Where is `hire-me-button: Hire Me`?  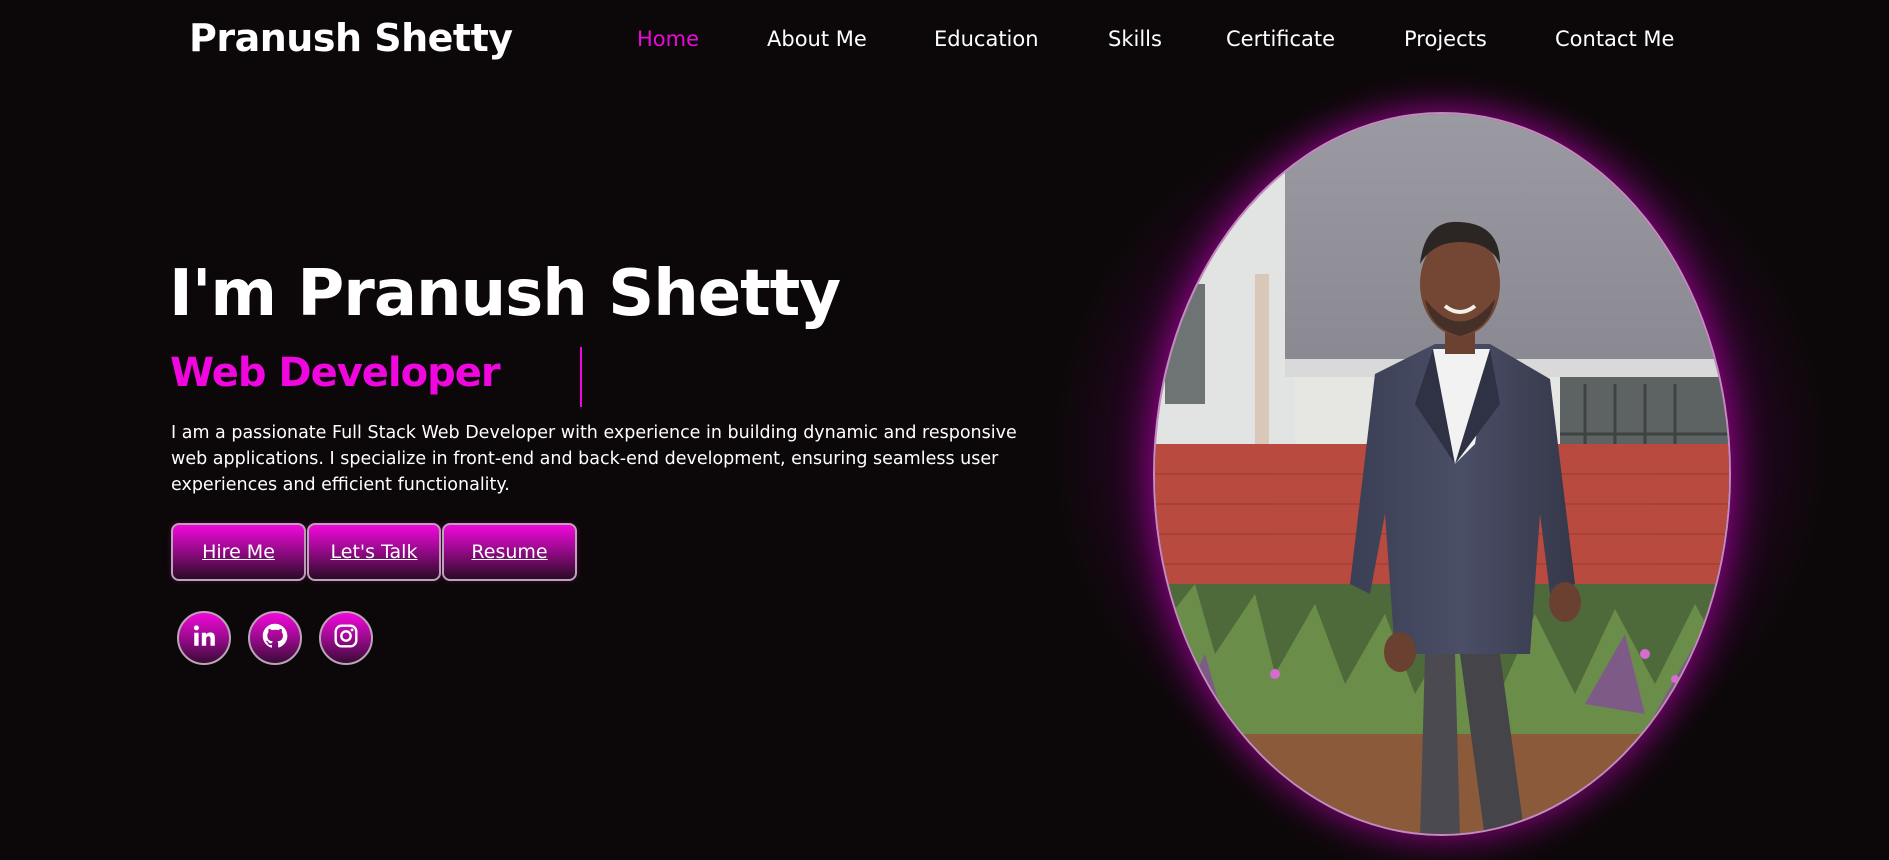
hire-me-button: Hire Me is located at coordinates (238, 552).